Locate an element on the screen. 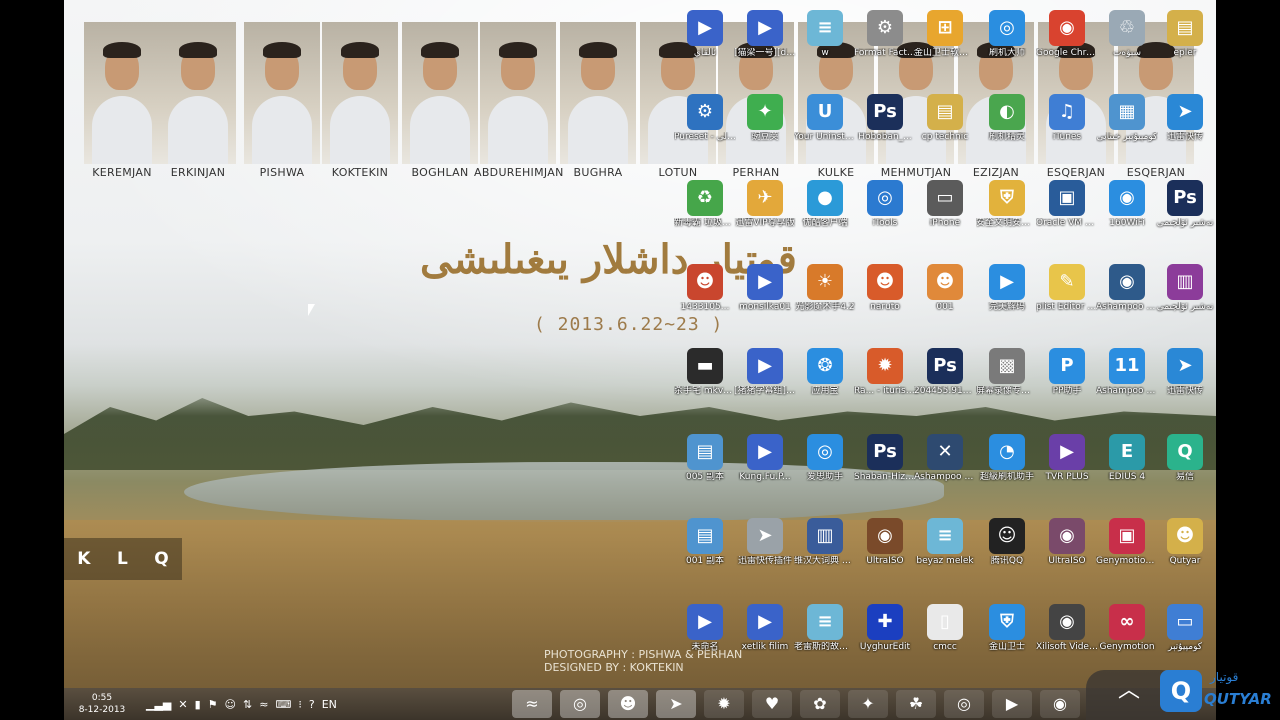  desktop-icon: ⚙ Pureset - تەستىق ئولى is located at coordinates (705, 131).